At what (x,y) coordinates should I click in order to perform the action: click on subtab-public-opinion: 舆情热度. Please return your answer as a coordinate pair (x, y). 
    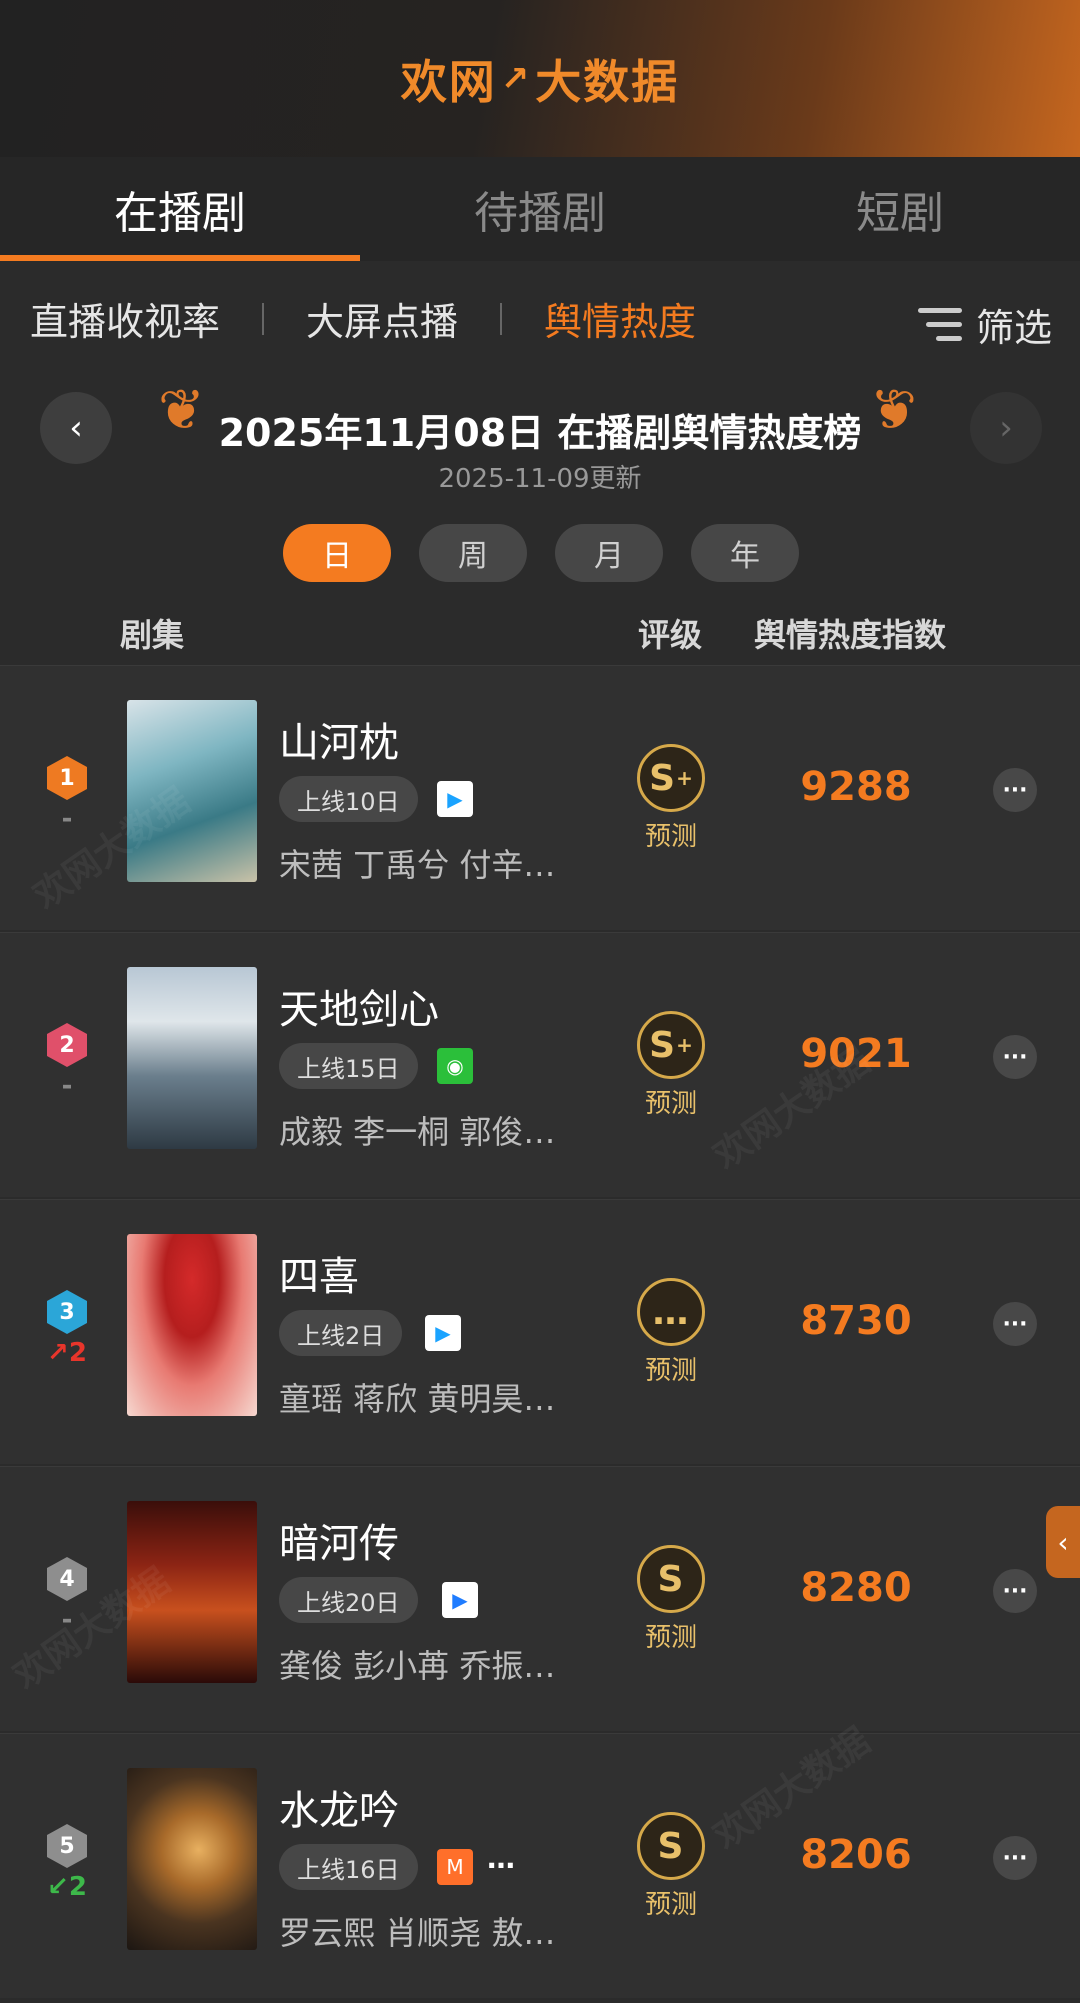
    Looking at the image, I should click on (620, 318).